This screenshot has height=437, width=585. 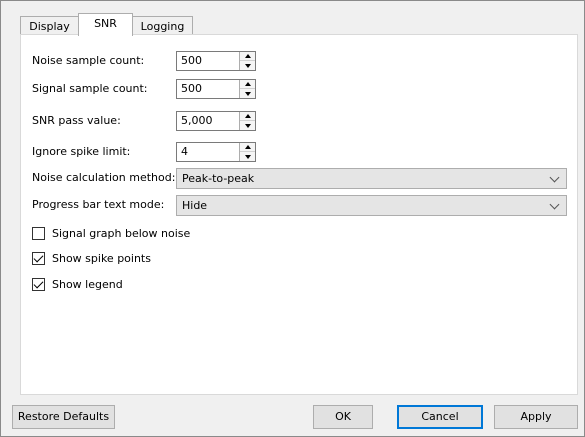 I want to click on signal-sample-count-label: Signal sample count:, so click(x=90, y=88).